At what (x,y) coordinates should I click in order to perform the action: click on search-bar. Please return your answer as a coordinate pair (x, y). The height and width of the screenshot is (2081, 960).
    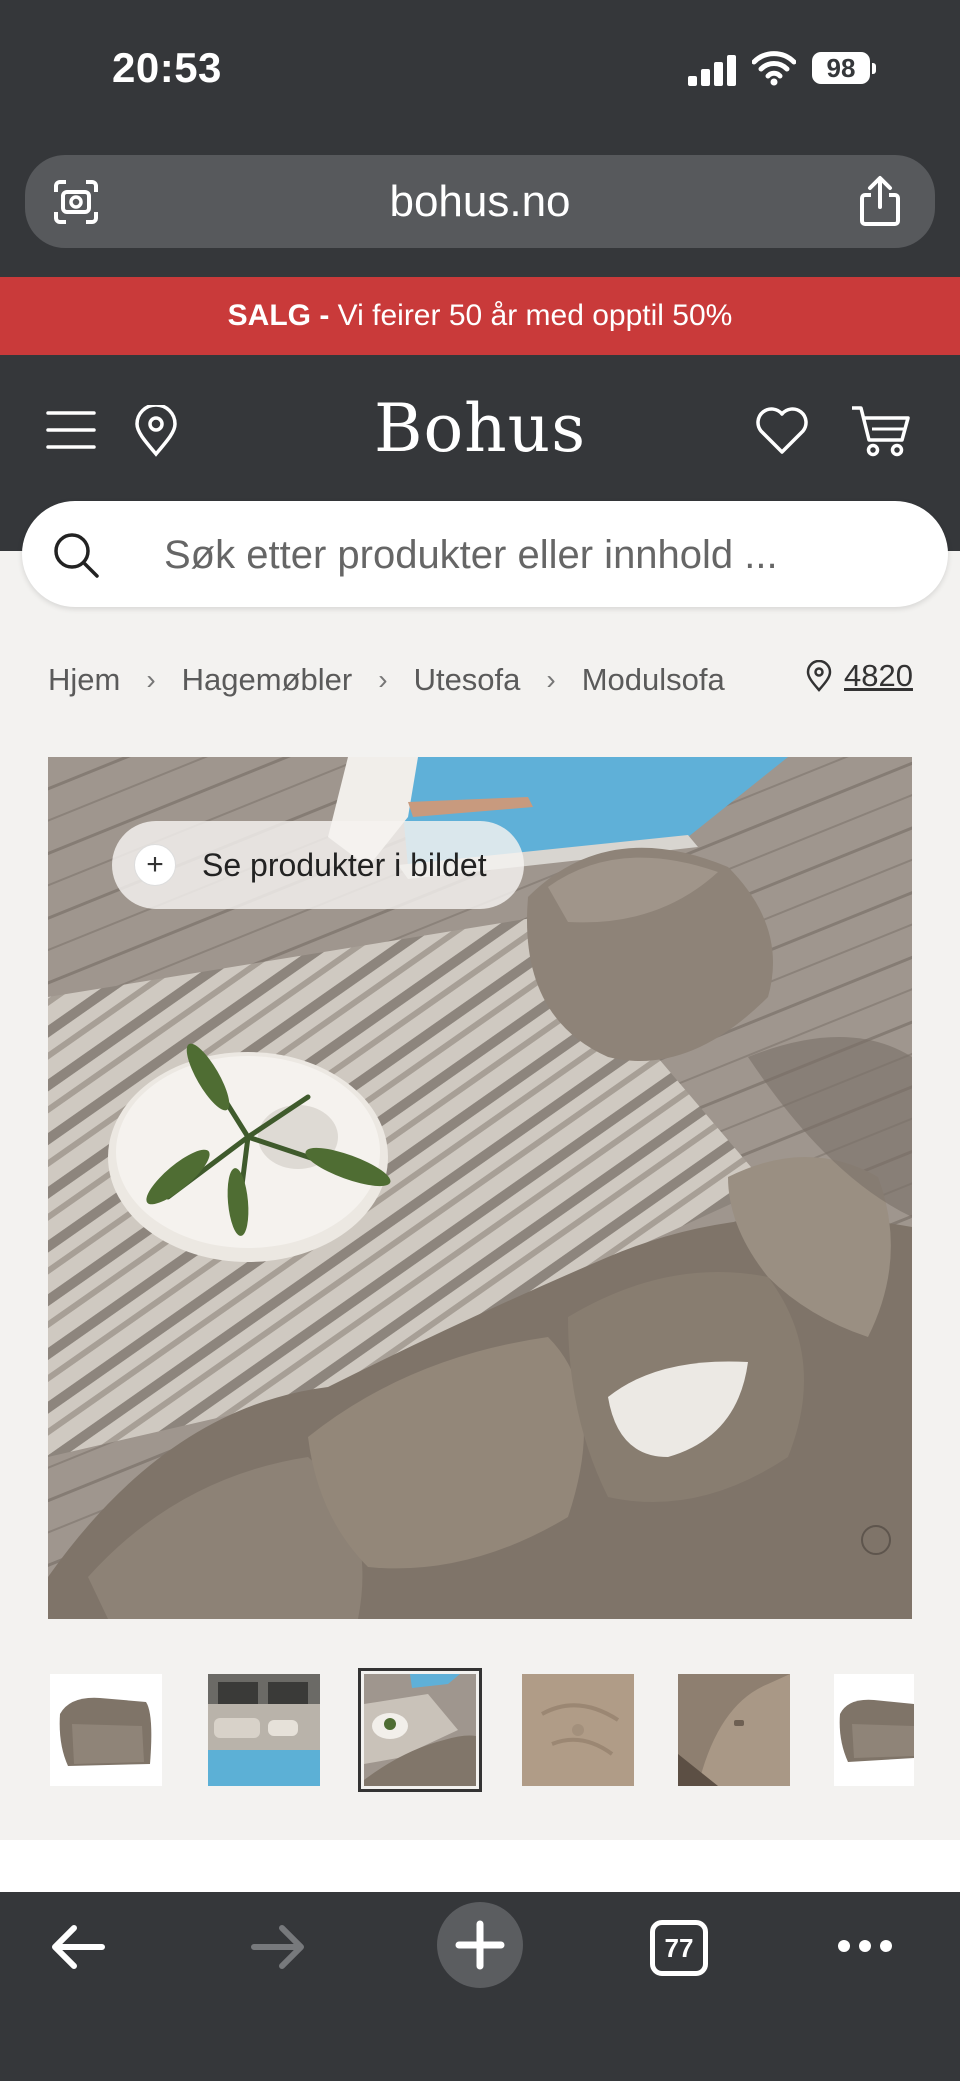
    Looking at the image, I should click on (485, 554).